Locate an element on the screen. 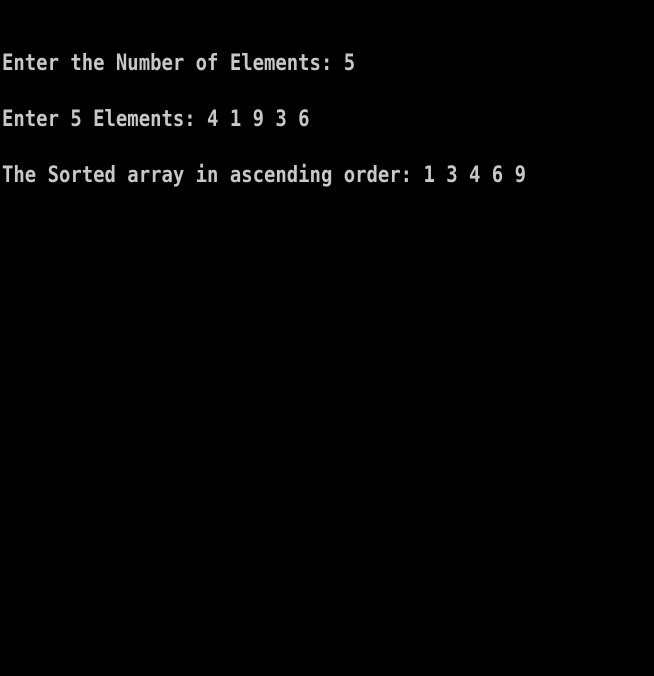 Image resolution: width=654 pixels, height=676 pixels. prompt-enter-elements: Enter 5 Elements: 4 1 9 3 6 is located at coordinates (156, 119).